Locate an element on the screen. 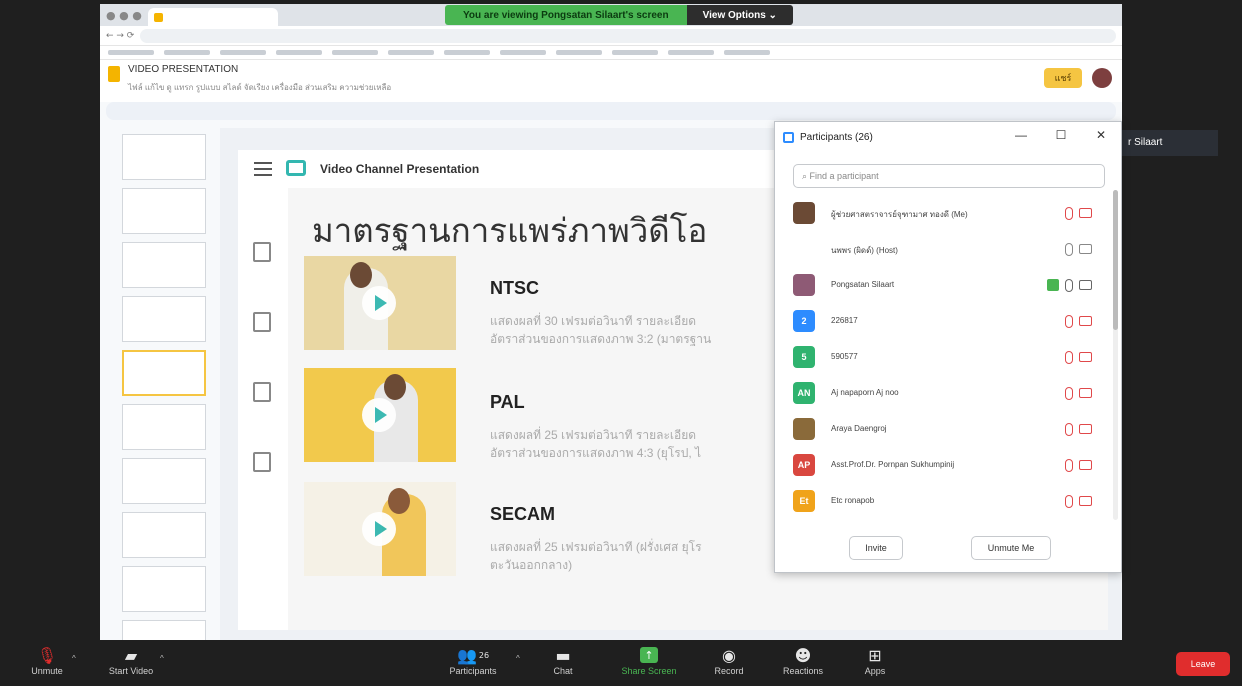 This screenshot has height=686, width=1242. unmute-me-button: Unmute Me is located at coordinates (1011, 548).